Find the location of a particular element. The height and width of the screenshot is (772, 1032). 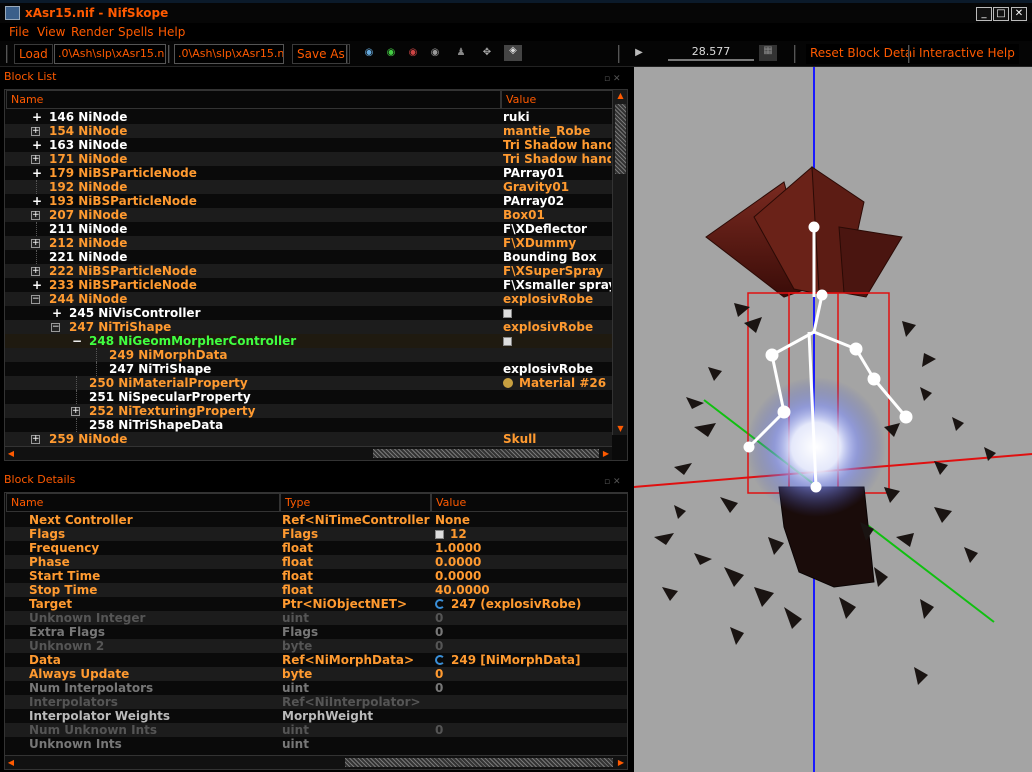

menu-view: View is located at coordinates (51, 32).